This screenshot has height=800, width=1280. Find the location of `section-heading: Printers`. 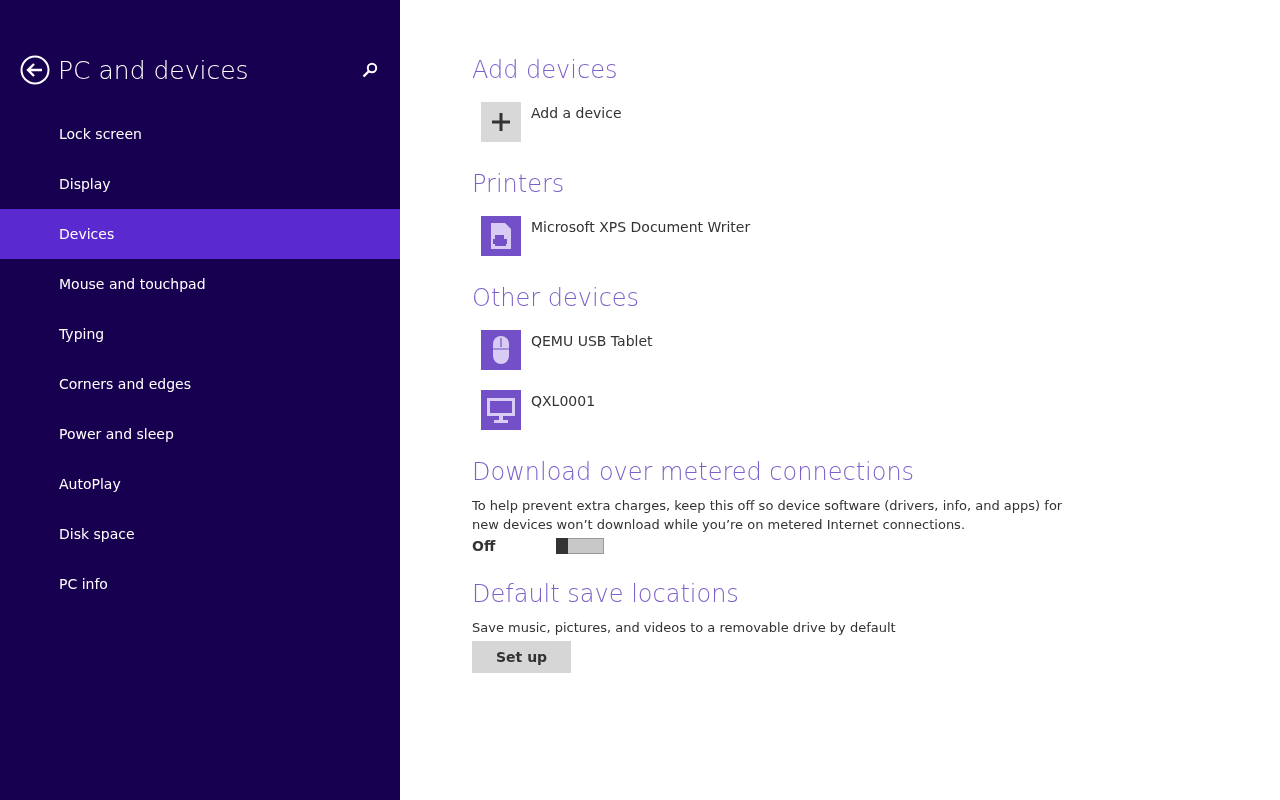

section-heading: Printers is located at coordinates (519, 184).